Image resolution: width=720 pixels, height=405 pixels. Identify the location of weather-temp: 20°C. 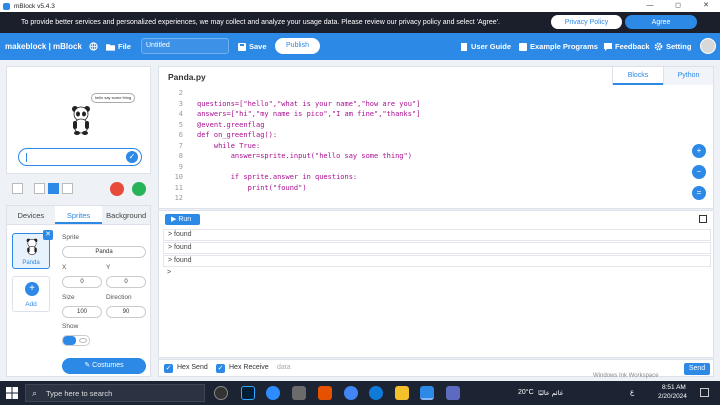
(526, 392).